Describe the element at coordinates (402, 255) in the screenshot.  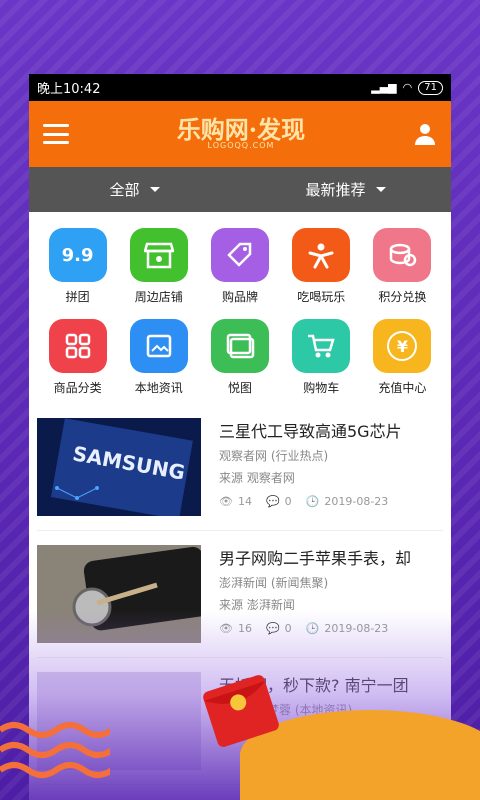
I see `coin-icon` at that location.